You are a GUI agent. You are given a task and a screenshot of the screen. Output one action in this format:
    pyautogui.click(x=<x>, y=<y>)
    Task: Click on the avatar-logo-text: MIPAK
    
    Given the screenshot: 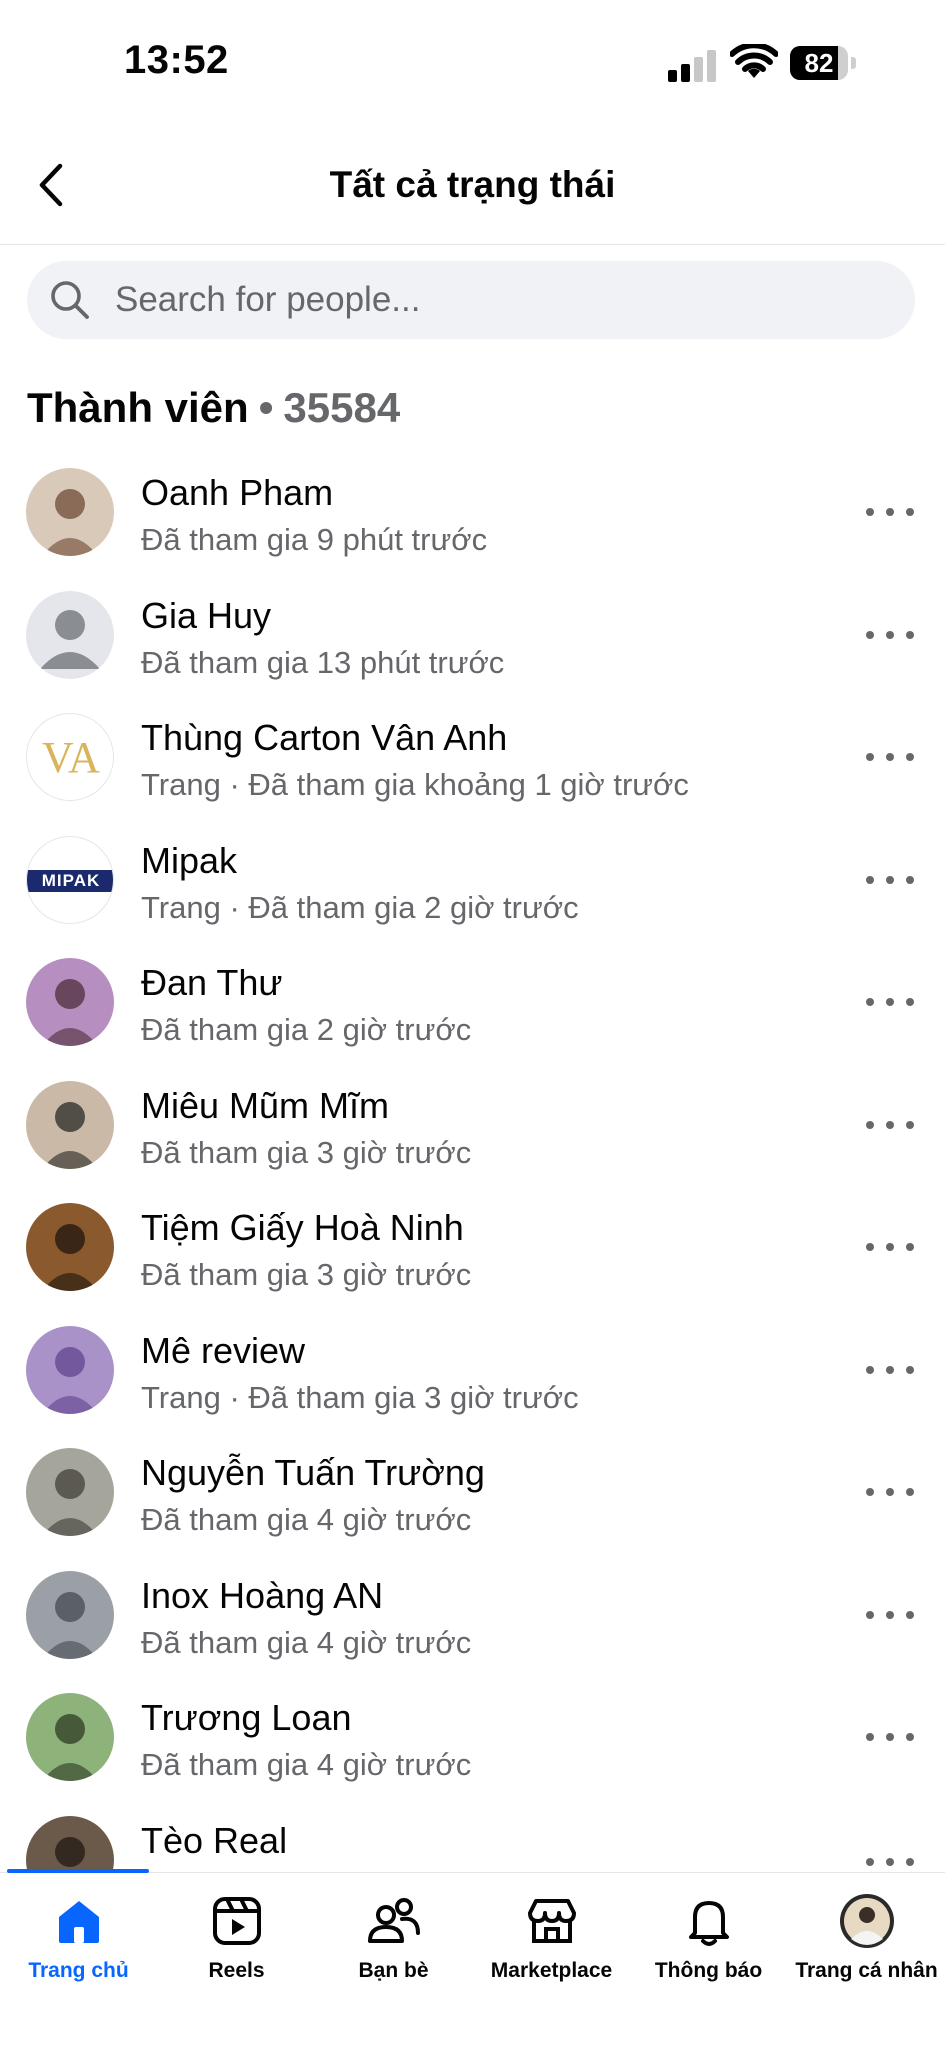 What is the action you would take?
    pyautogui.click(x=70, y=881)
    